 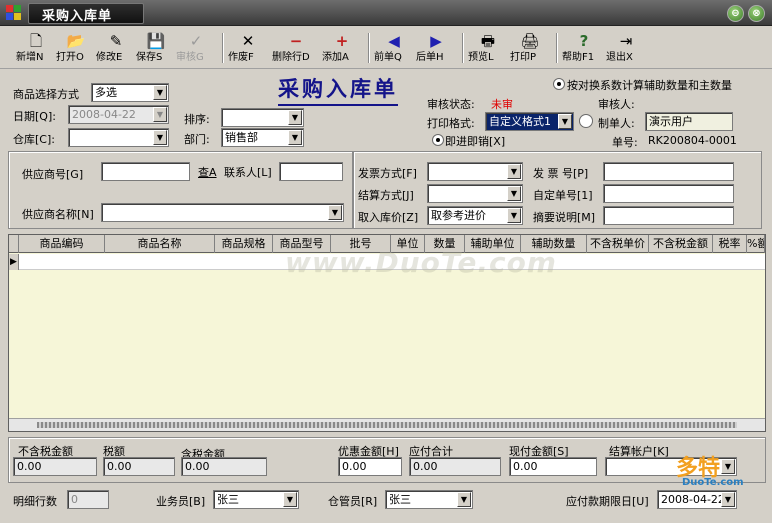 What do you see at coordinates (475, 141) in the screenshot?
I see `print-cancel-label: 即进即销[X]` at bounding box center [475, 141].